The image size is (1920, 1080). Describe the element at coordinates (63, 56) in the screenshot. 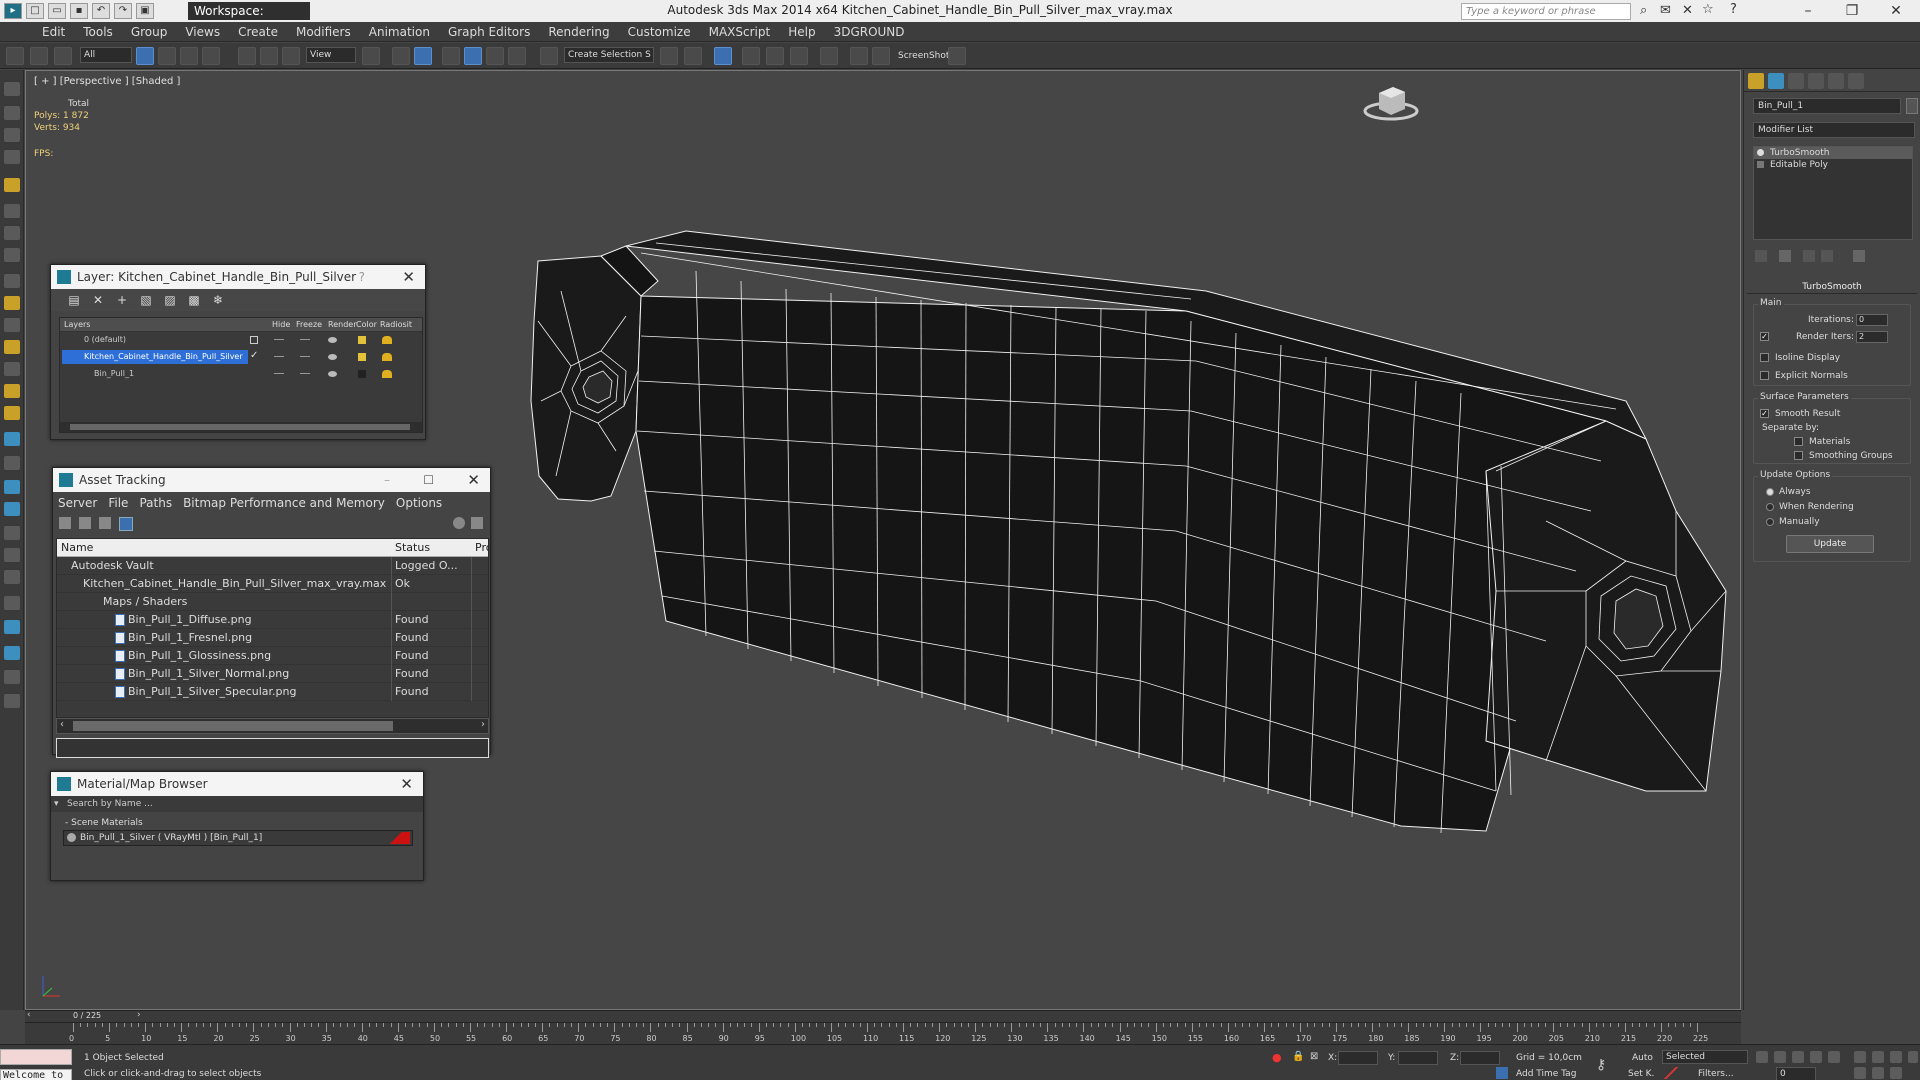

I see `bind-space-warp-icon` at that location.